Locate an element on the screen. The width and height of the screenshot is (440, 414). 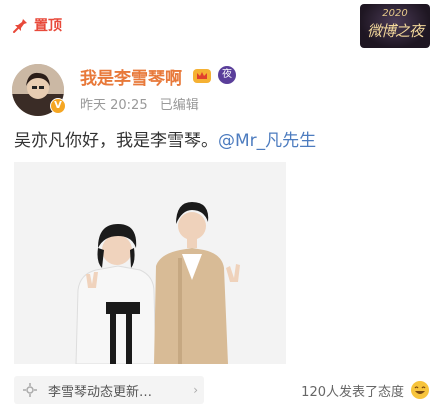
pinned-indicator: 置顶 is located at coordinates (37, 25).